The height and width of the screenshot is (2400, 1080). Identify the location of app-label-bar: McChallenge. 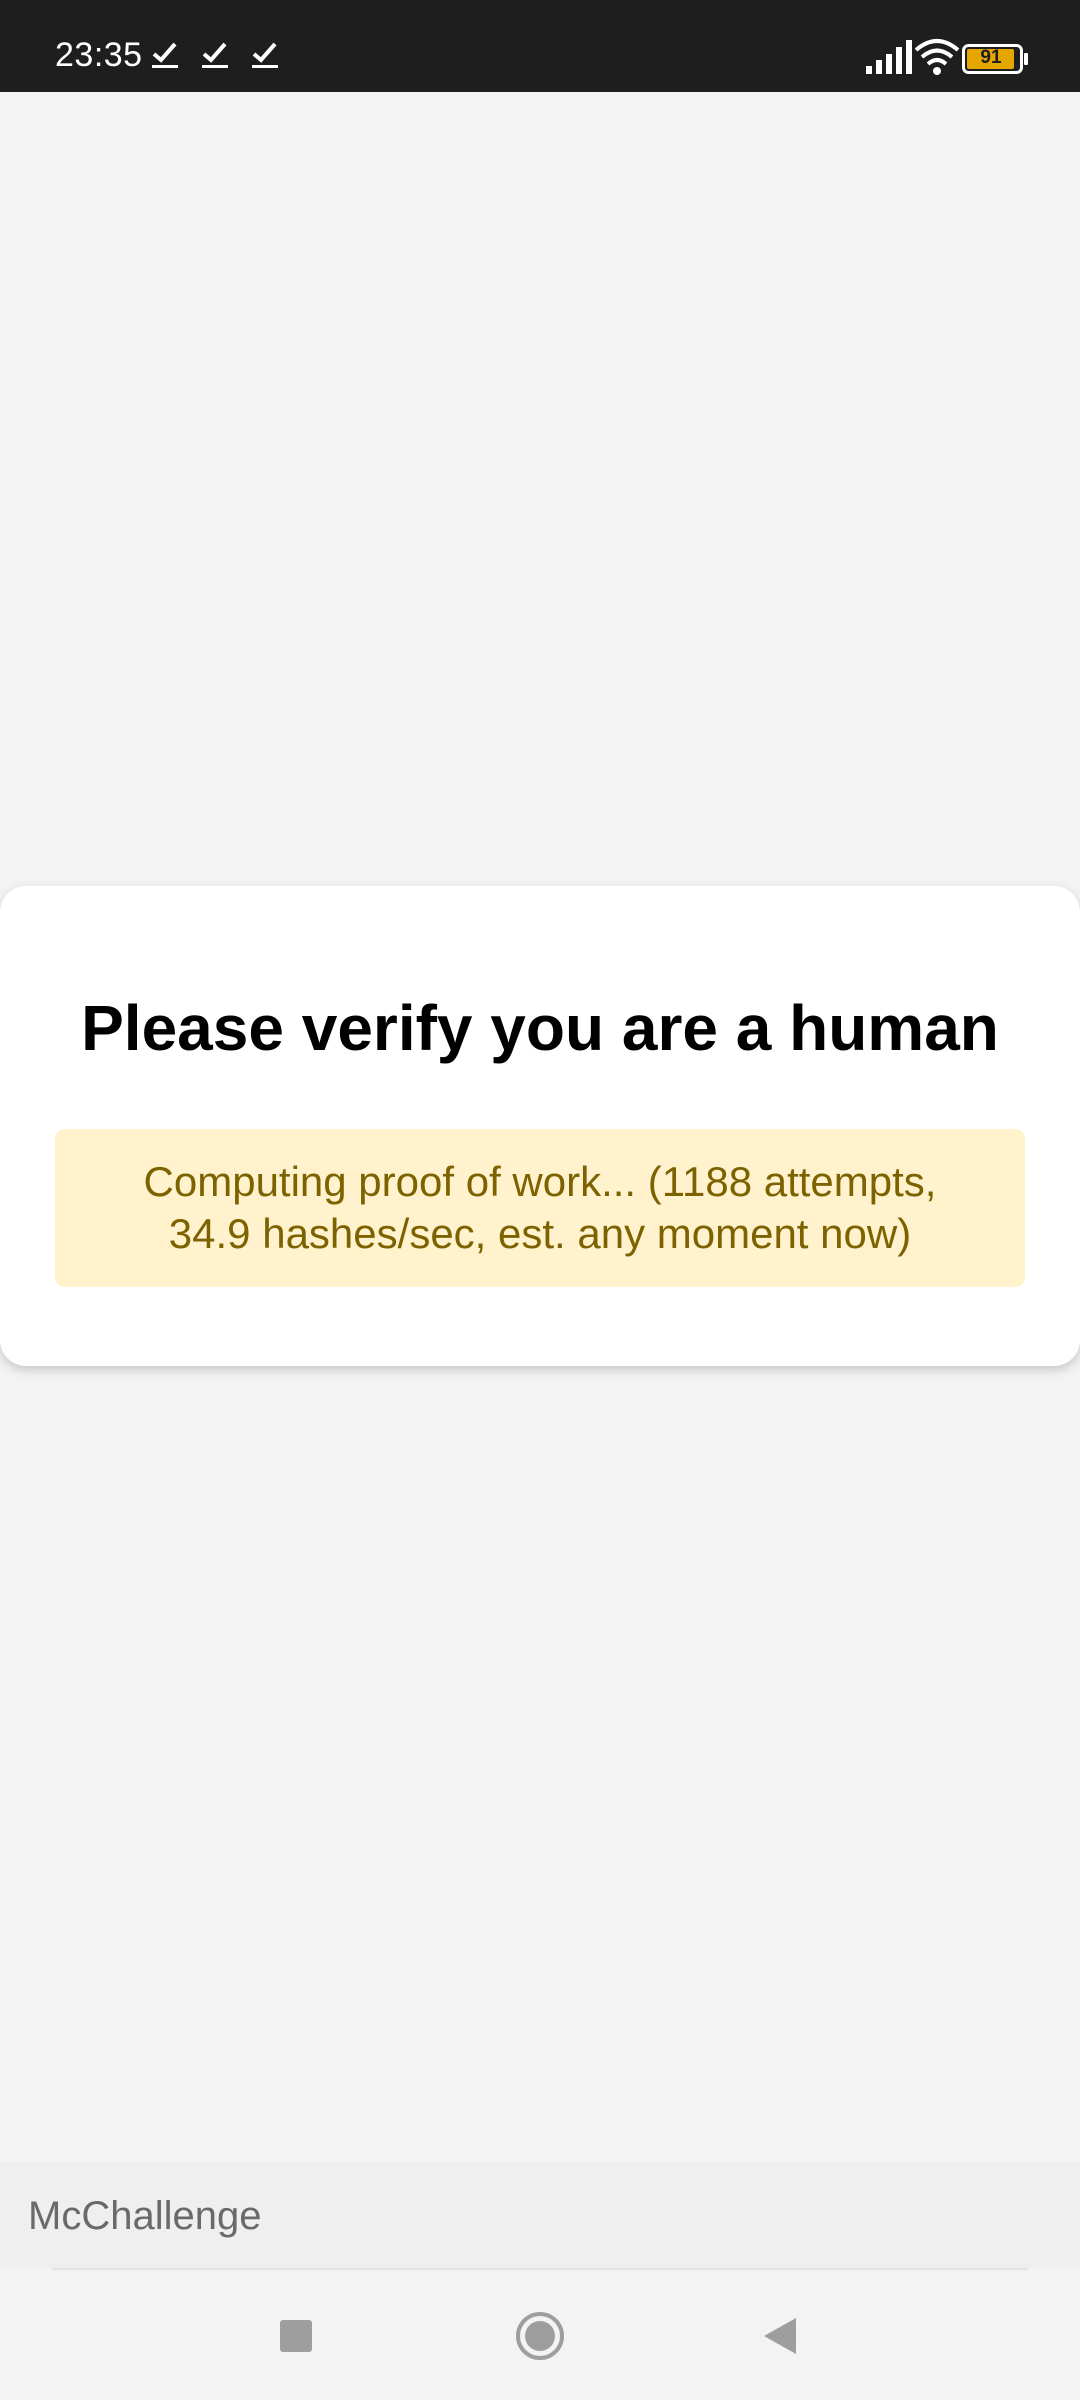
(540, 2215).